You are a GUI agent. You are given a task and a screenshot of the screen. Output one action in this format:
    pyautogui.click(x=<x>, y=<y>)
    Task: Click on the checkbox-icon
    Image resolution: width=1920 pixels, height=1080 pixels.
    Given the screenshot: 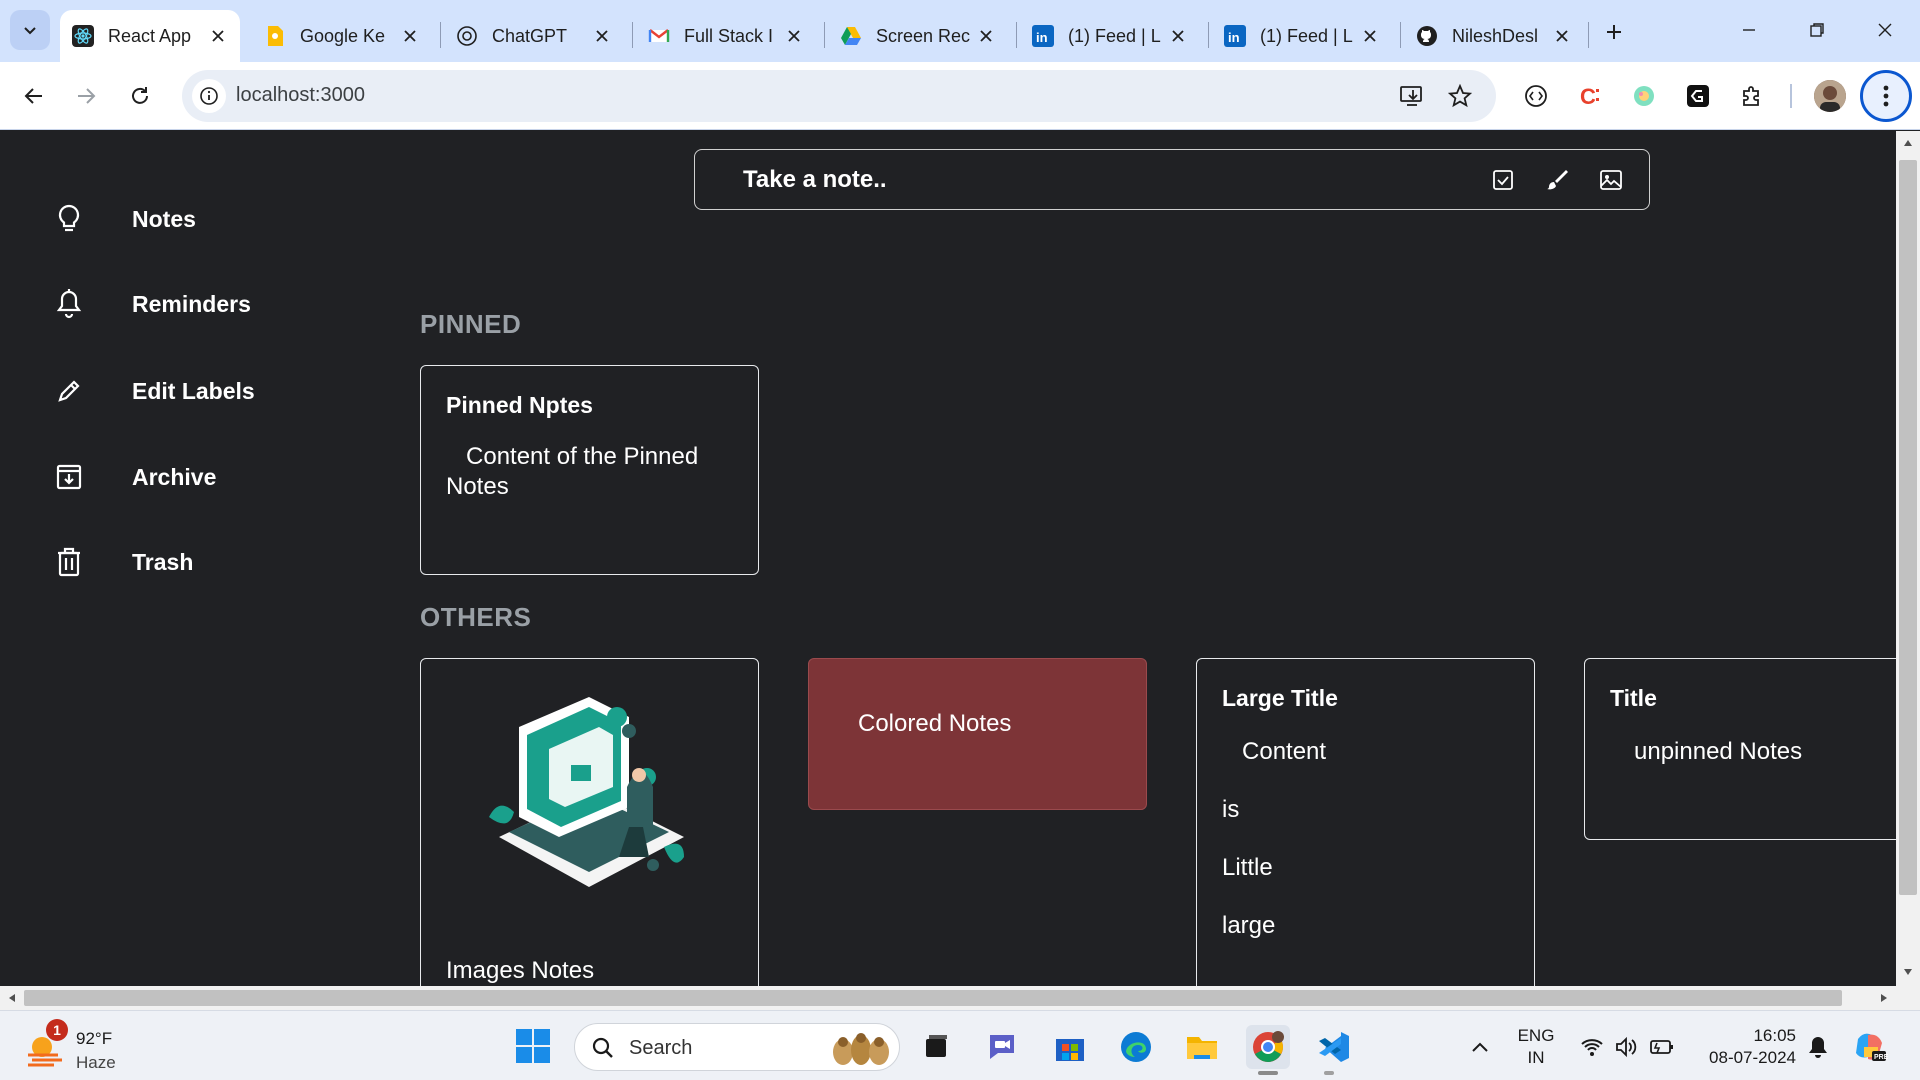 What is the action you would take?
    pyautogui.click(x=1503, y=180)
    